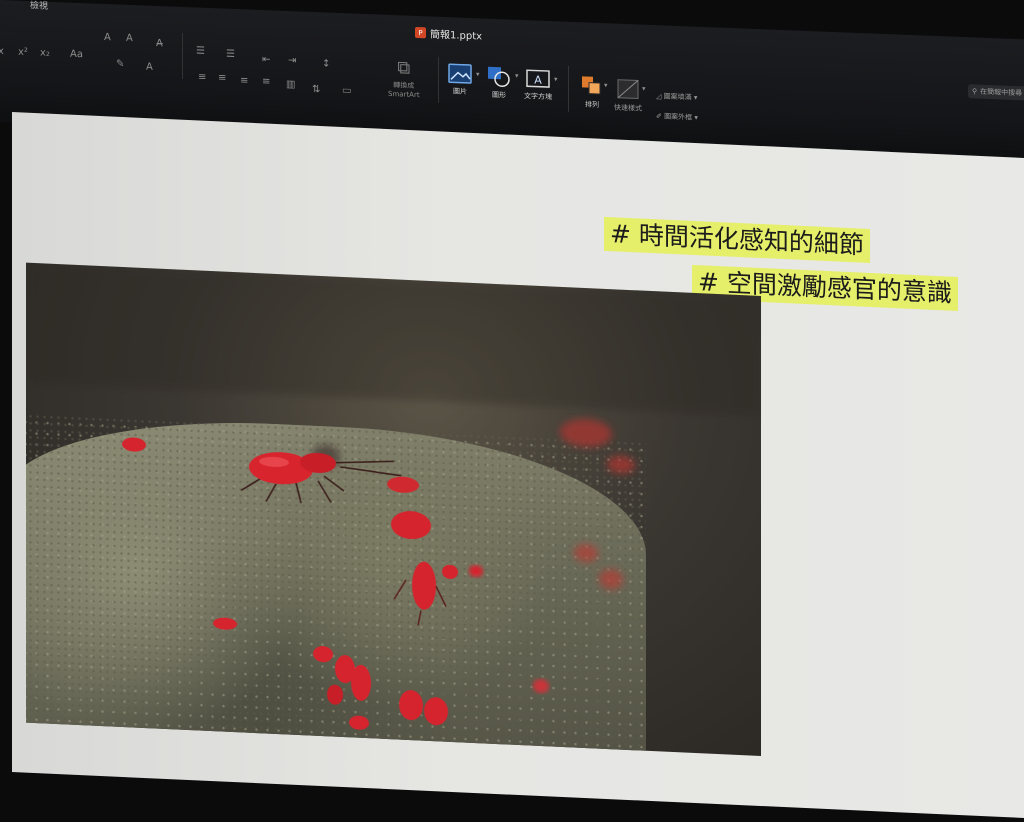 This screenshot has height=822, width=1024. I want to click on arrange-label: 排列, so click(592, 105).